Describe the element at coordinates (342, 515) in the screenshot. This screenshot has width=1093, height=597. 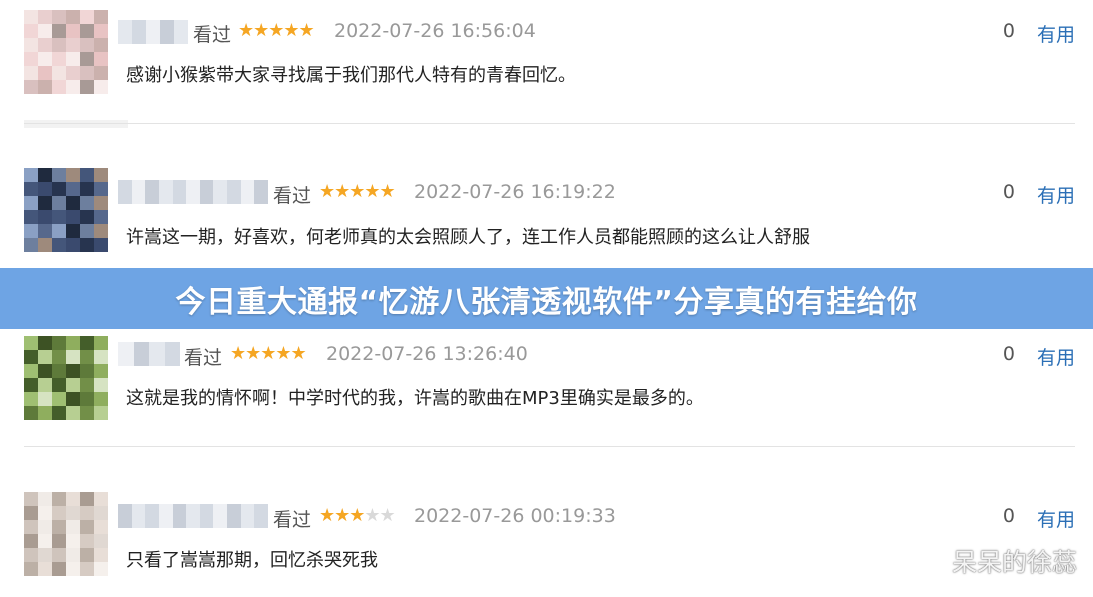
I see `filled-stars: ★★★` at that location.